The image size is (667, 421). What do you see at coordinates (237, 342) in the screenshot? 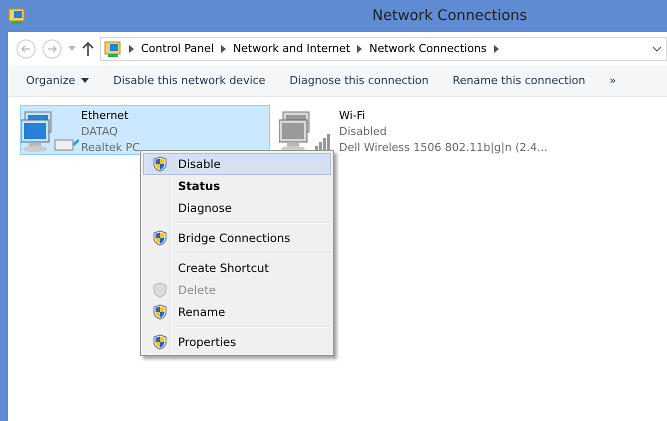
I see `menu-item: Properties` at bounding box center [237, 342].